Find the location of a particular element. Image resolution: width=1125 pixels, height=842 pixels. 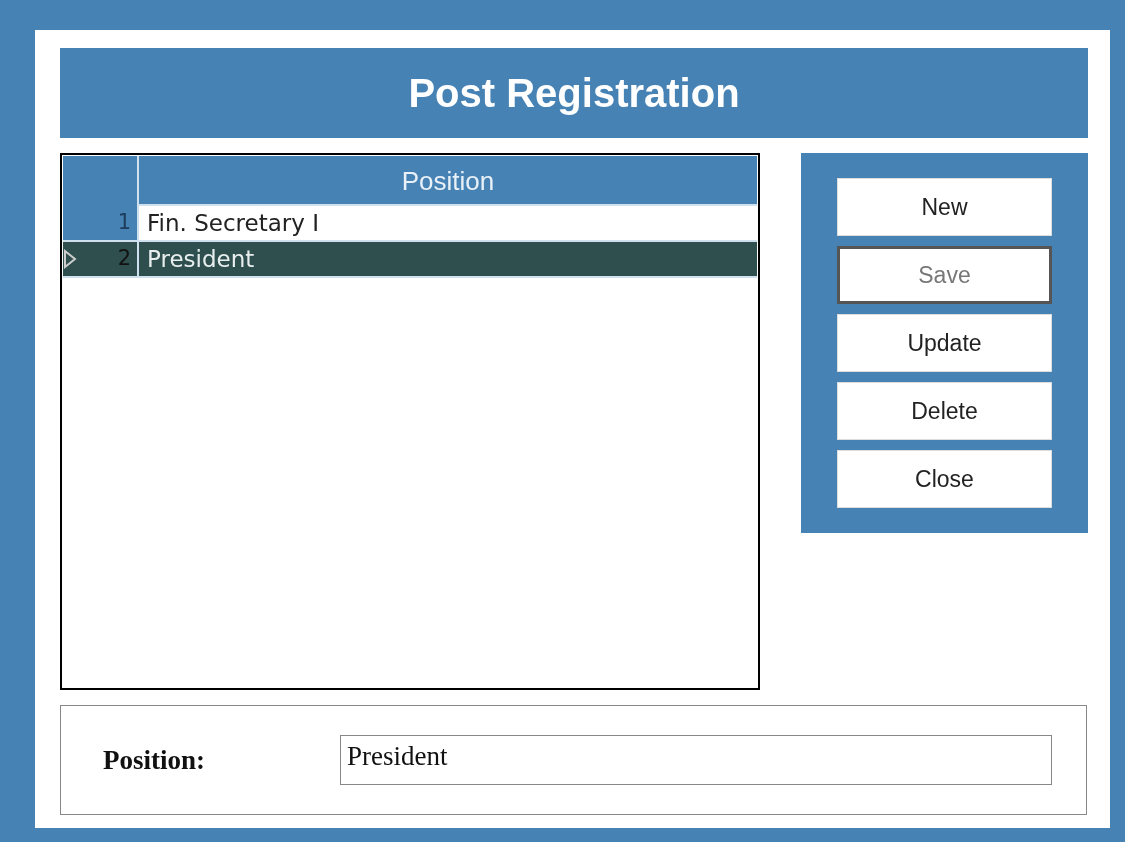

table-cell-text: Fin. Secretary I is located at coordinates (233, 223).